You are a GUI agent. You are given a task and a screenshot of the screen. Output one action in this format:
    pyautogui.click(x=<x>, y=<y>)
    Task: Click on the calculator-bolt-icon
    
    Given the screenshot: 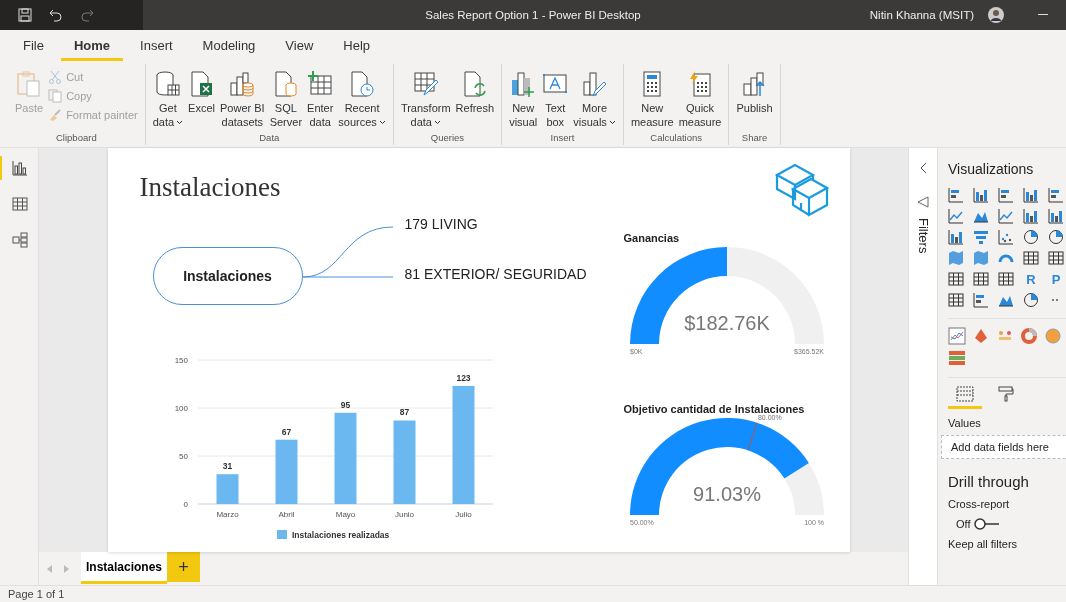 What is the action you would take?
    pyautogui.click(x=700, y=84)
    